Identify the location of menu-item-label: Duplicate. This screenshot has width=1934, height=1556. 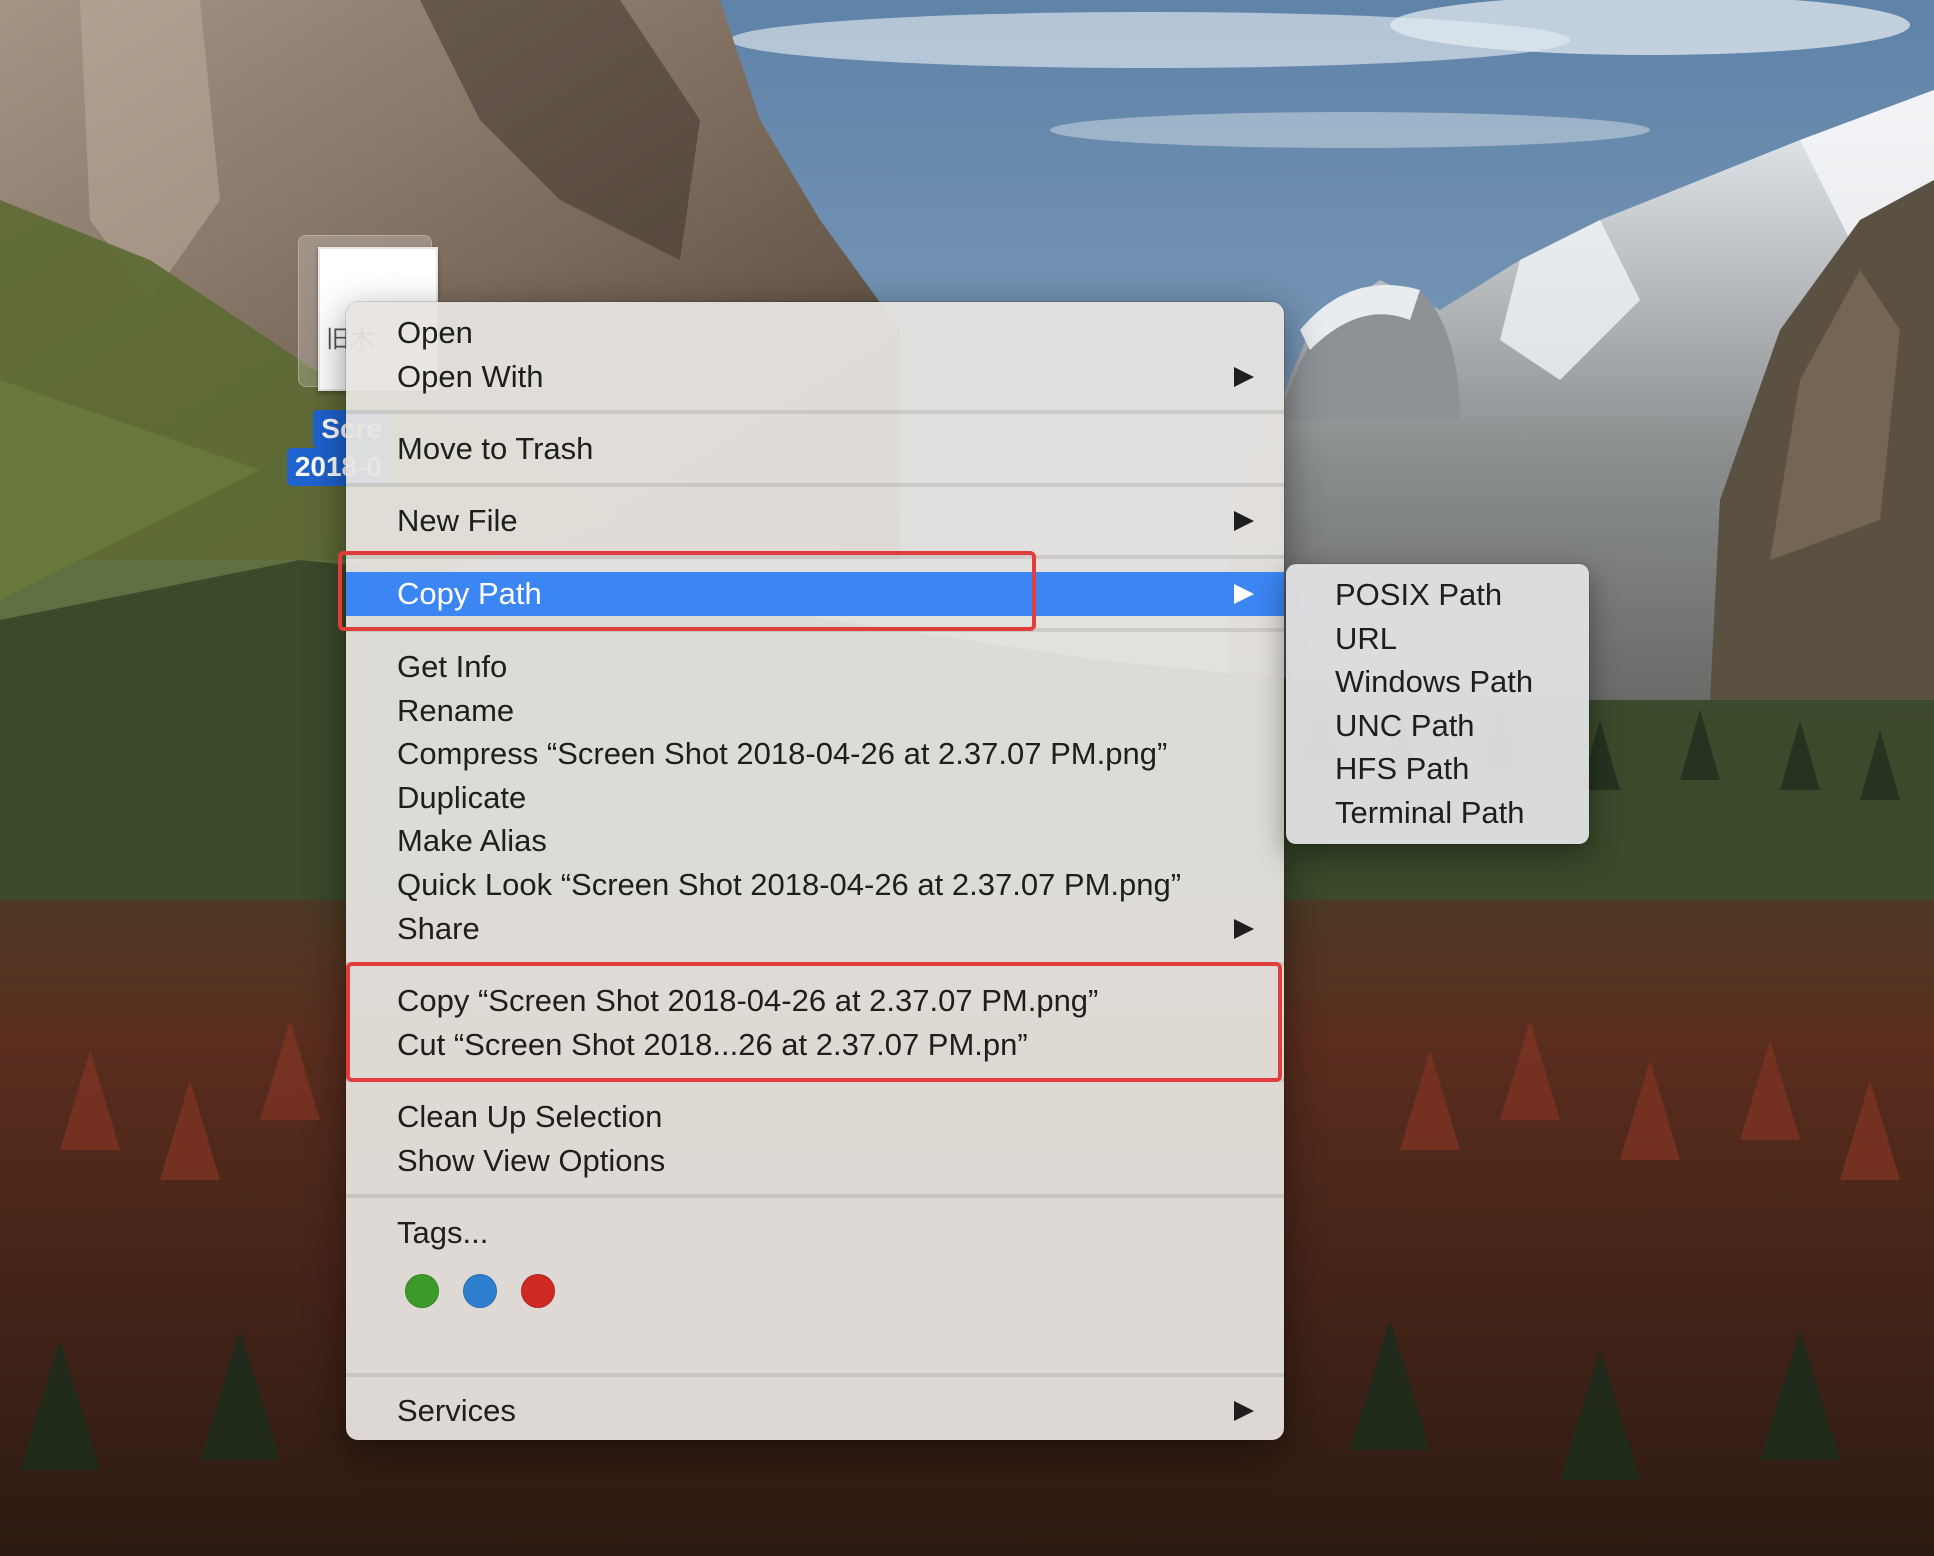
(462, 797).